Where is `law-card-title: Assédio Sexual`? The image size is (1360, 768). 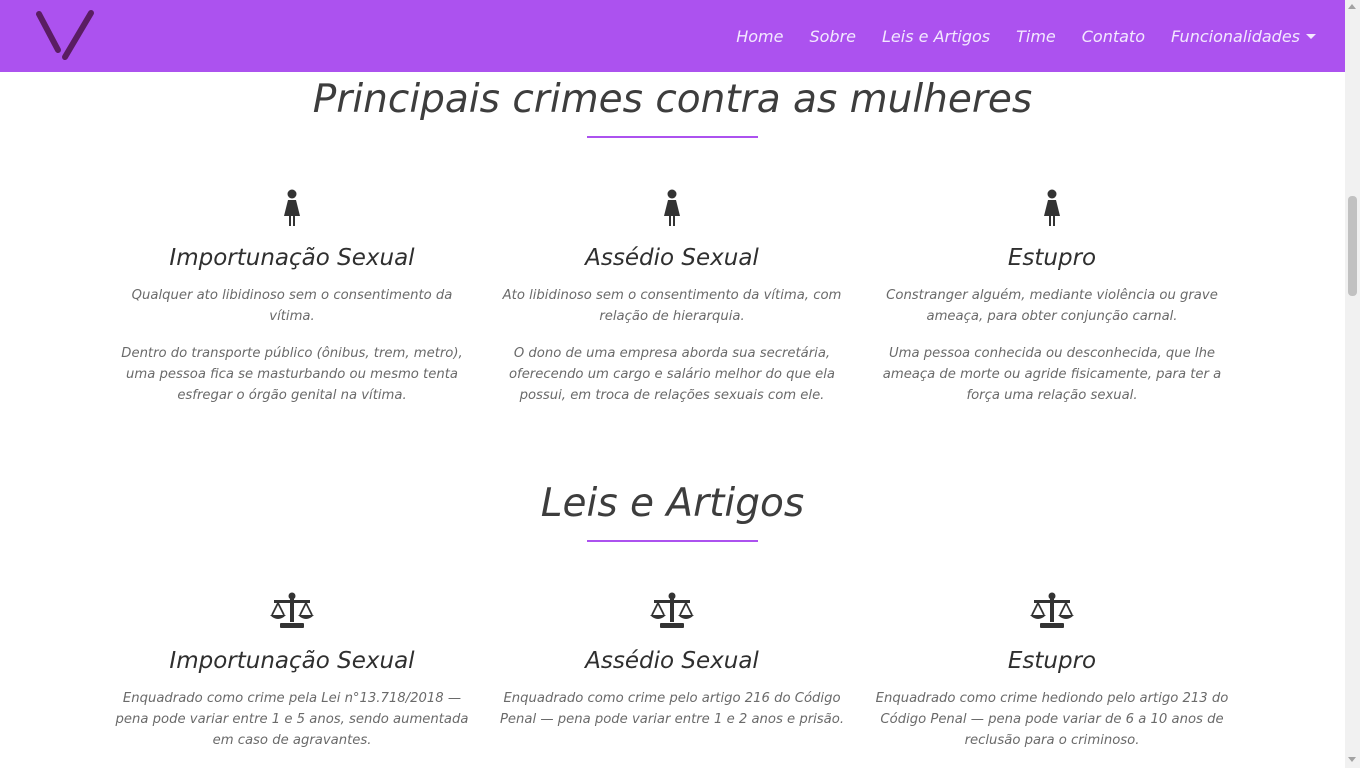
law-card-title: Assédio Sexual is located at coordinates (672, 661).